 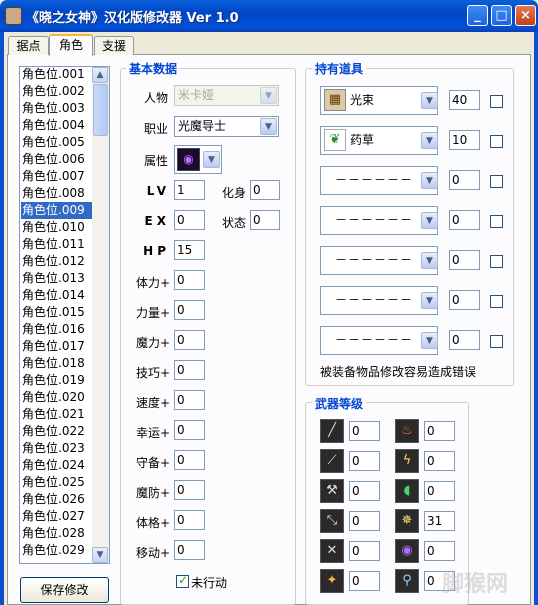 What do you see at coordinates (57, 91) in the screenshot?
I see `list-item: 角色位.002` at bounding box center [57, 91].